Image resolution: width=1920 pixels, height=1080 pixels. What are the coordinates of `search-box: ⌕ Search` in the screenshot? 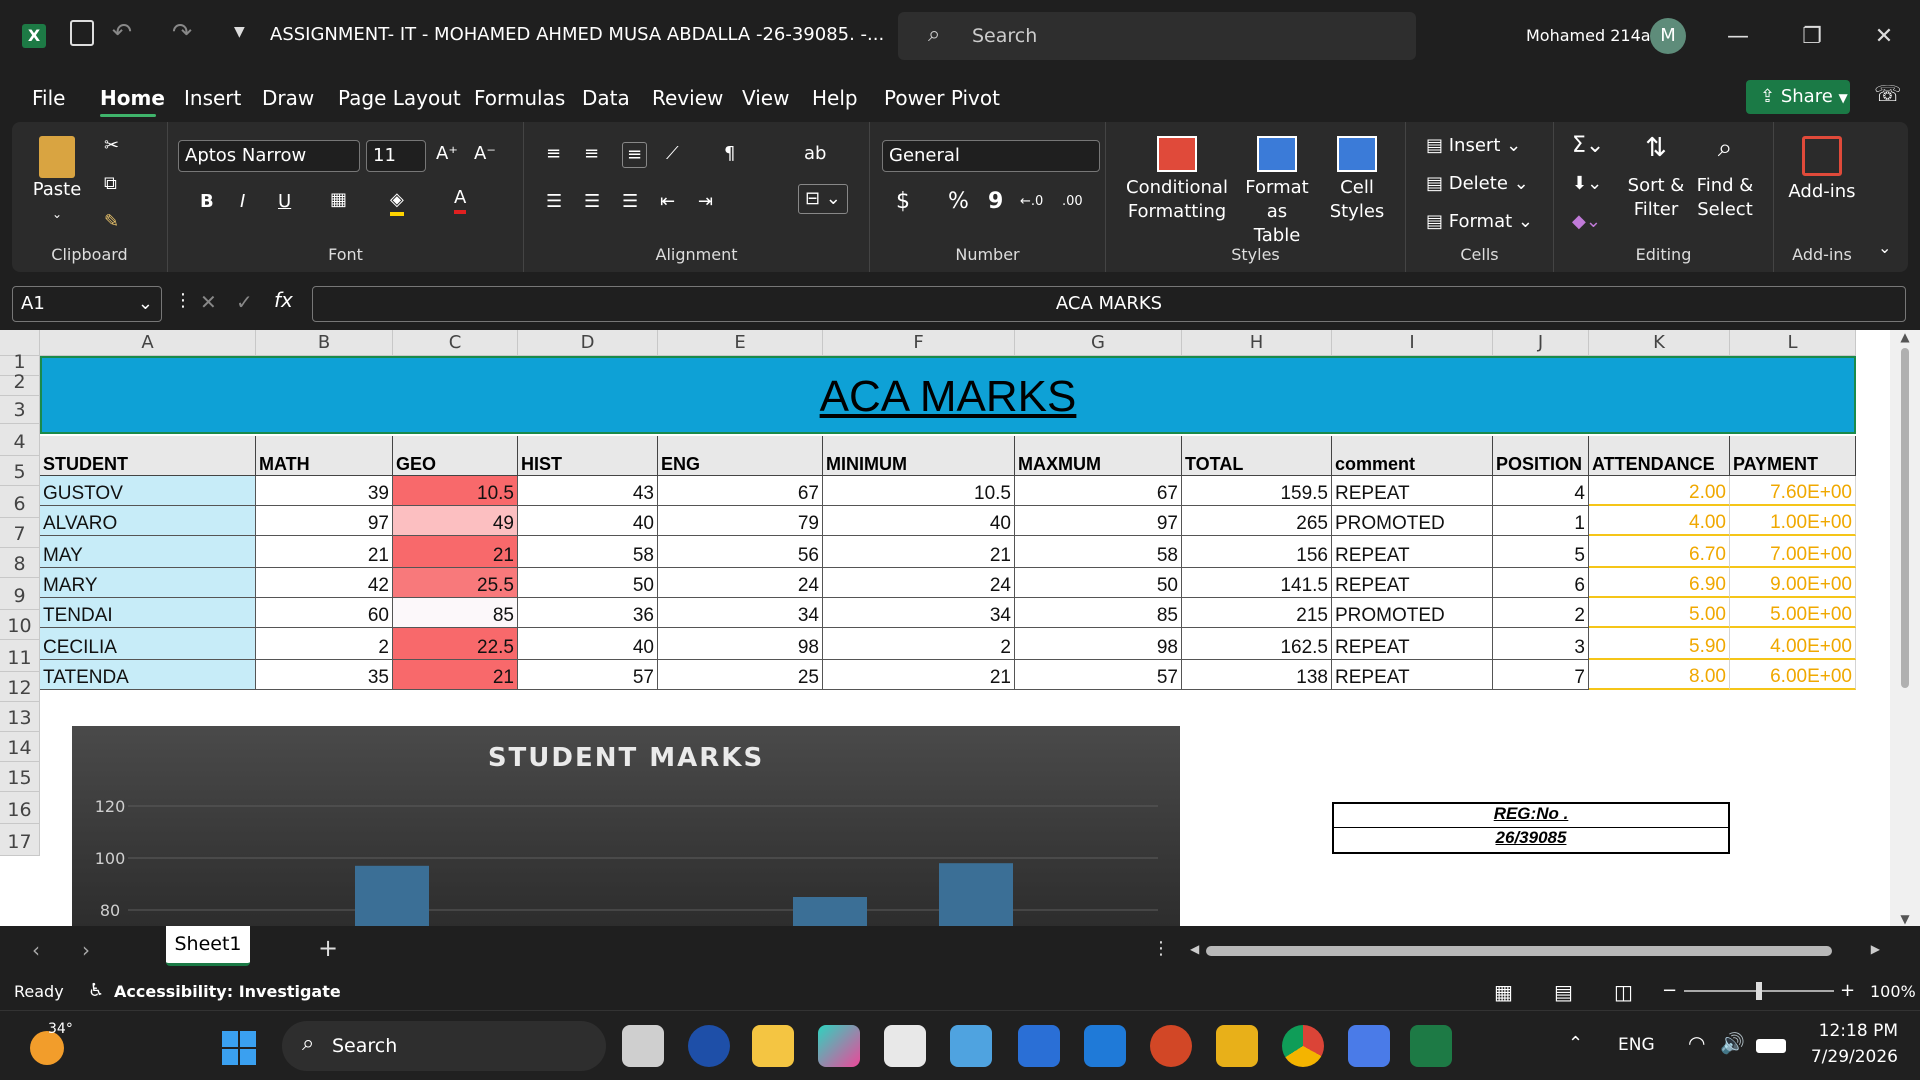 It's located at (1157, 36).